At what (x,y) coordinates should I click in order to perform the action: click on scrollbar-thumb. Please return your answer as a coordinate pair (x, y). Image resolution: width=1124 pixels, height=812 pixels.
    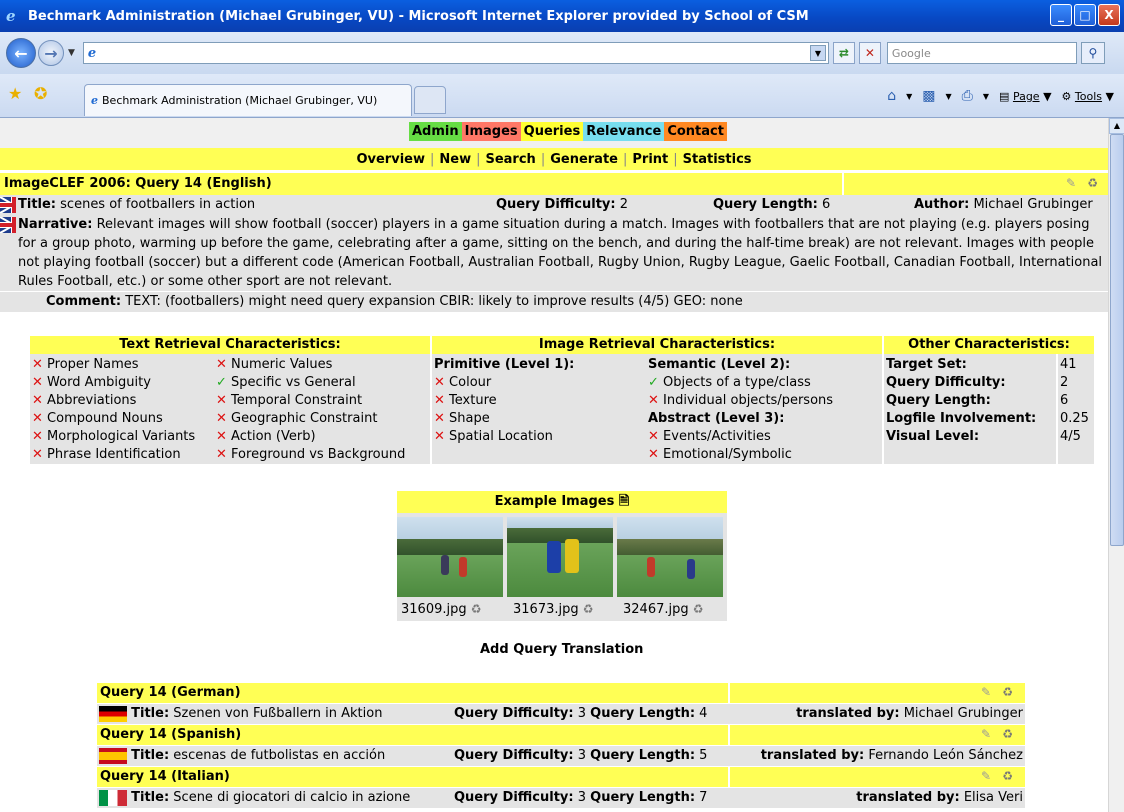
    Looking at the image, I should click on (1117, 340).